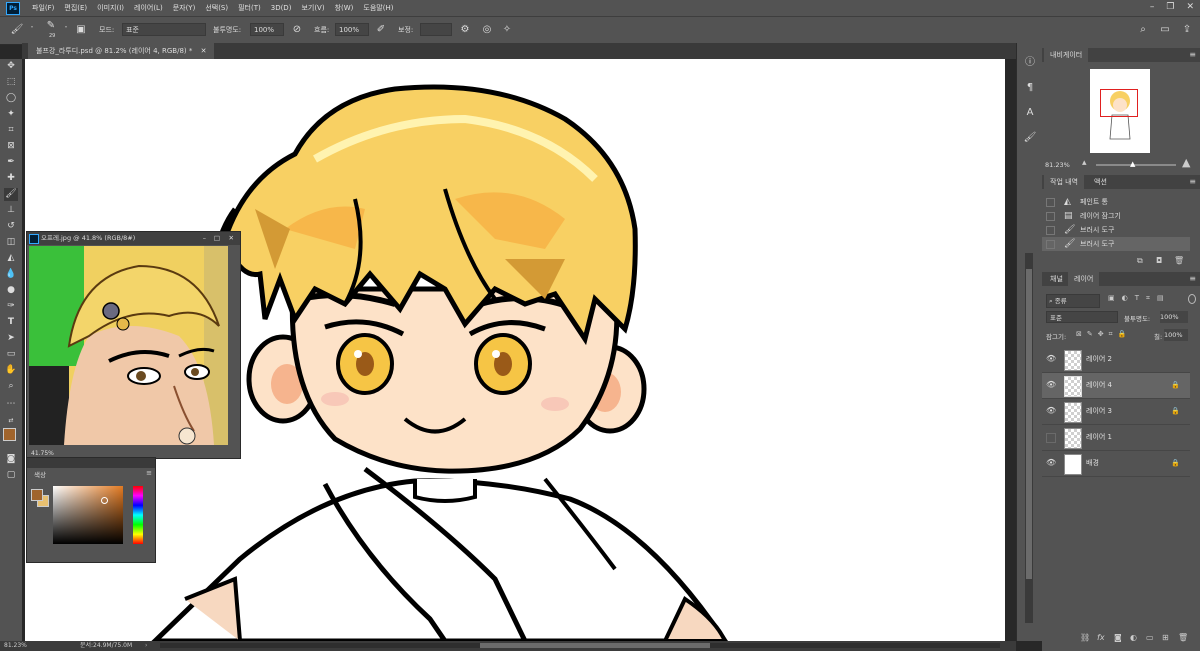 The height and width of the screenshot is (651, 1200). I want to click on healing-brush-tool-icon: ✚, so click(11, 178).